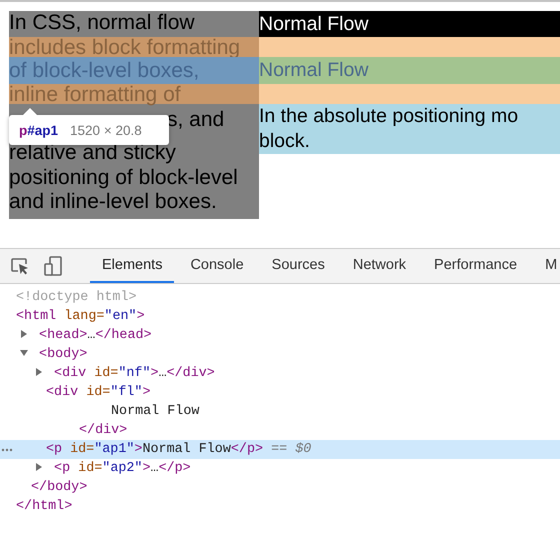  I want to click on devtools-tab: Elements, so click(132, 266).